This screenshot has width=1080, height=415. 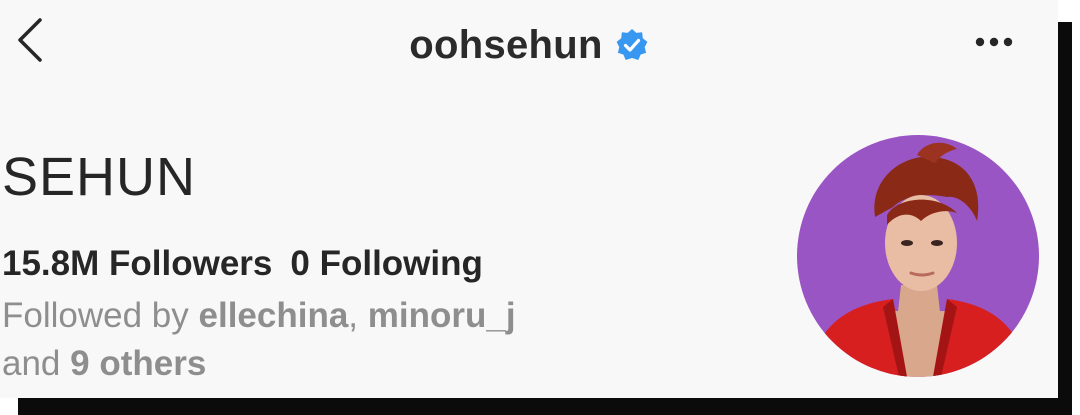 What do you see at coordinates (51, 263) in the screenshot?
I see `followers-count: 15.8M` at bounding box center [51, 263].